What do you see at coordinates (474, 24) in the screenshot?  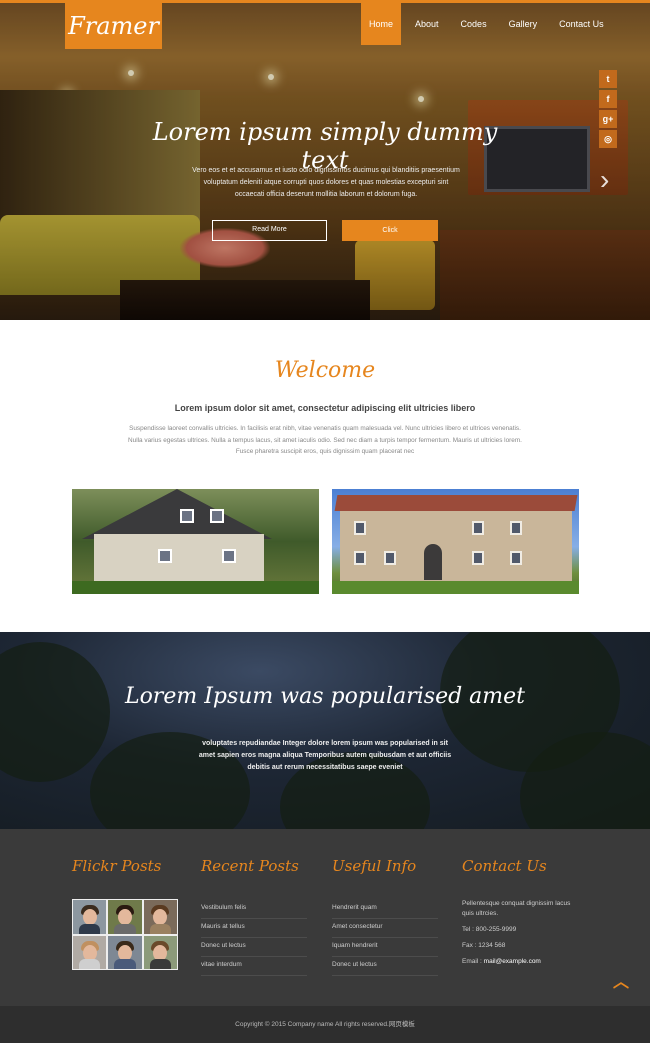 I see `nav-codes: Codes` at bounding box center [474, 24].